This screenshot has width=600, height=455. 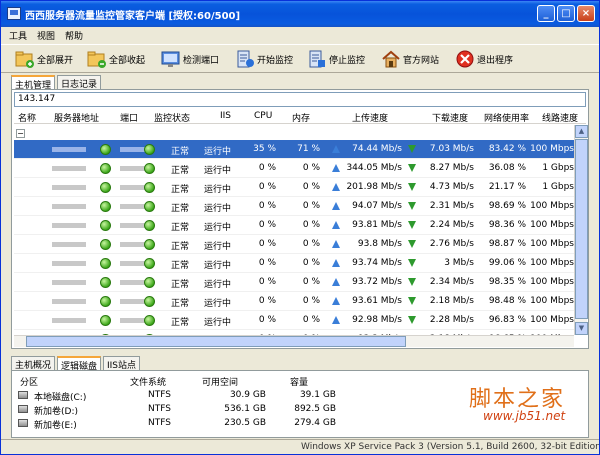 What do you see at coordinates (44, 59) in the screenshot?
I see `expand-all-button: 全部展开` at bounding box center [44, 59].